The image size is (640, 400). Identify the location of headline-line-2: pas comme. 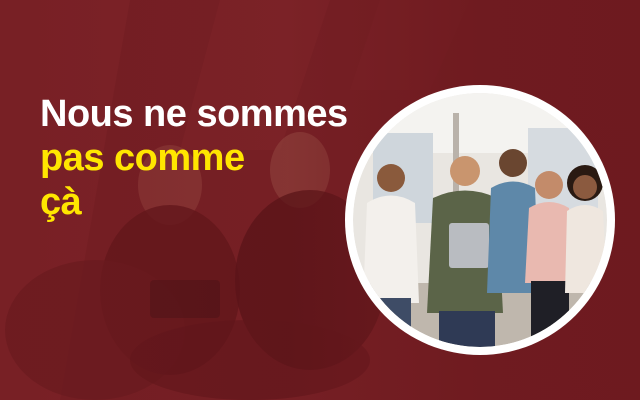
(142, 158).